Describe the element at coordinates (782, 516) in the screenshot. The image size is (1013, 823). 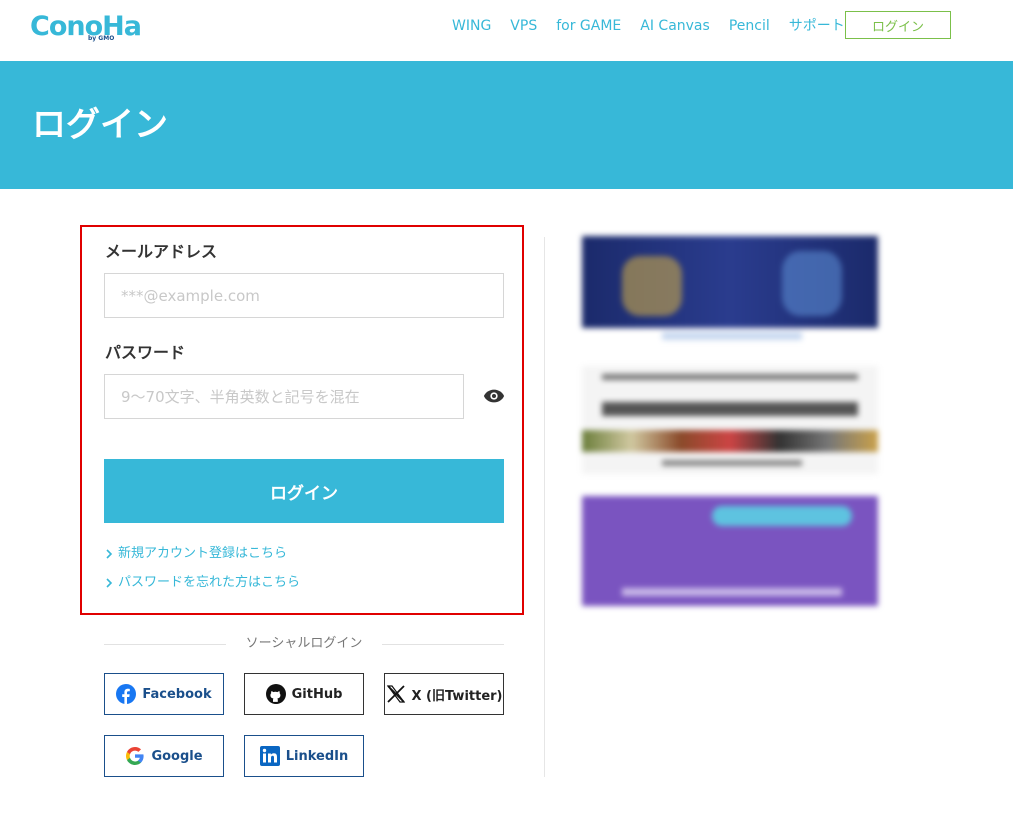
I see `ad-pill` at that location.